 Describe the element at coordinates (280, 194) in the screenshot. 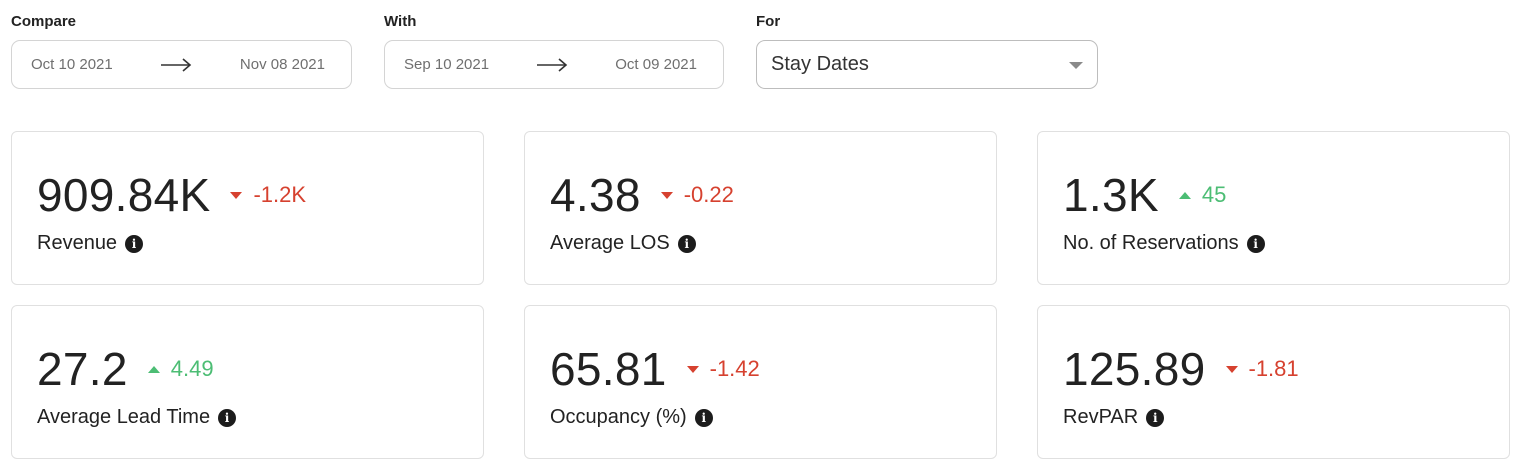

I see `metric-delta-value: -1.2K` at that location.